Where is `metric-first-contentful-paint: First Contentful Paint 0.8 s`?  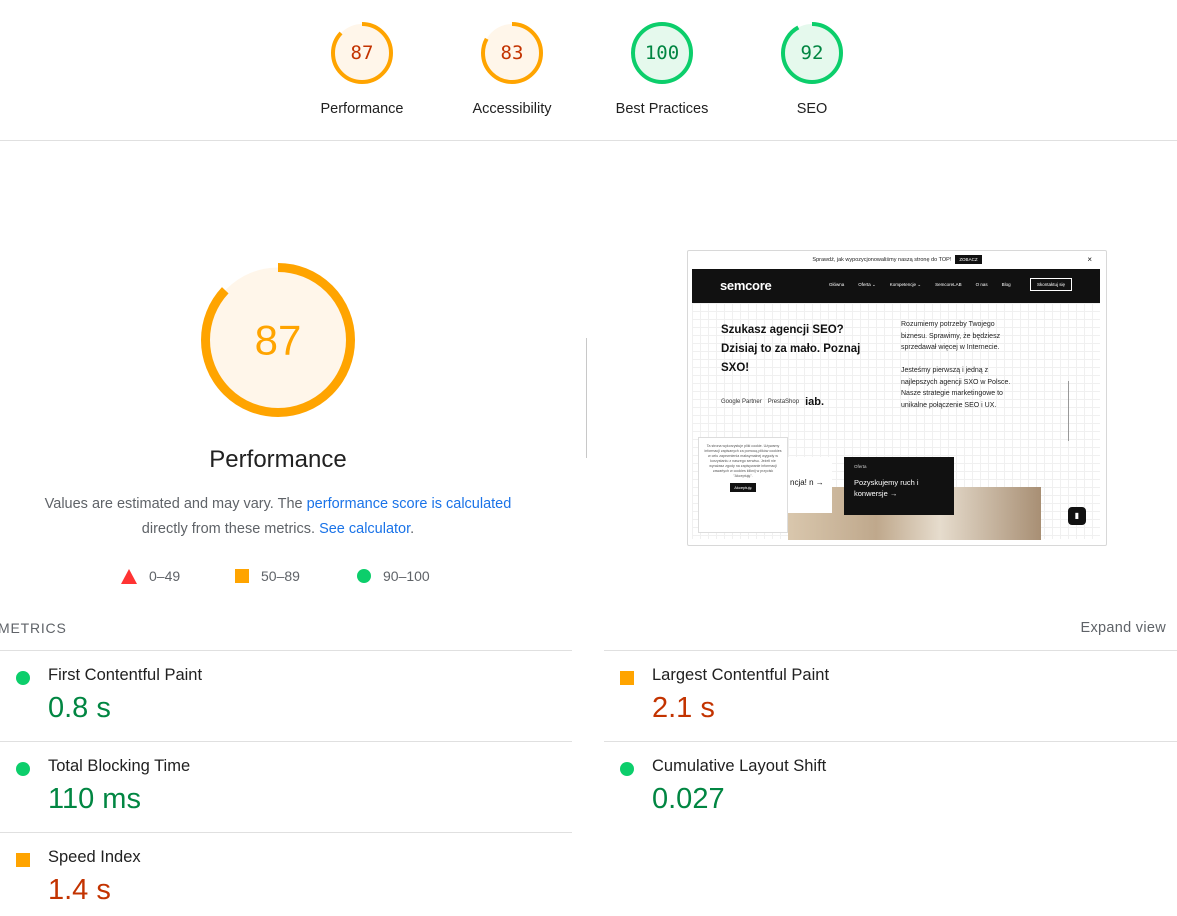
metric-first-contentful-paint: First Contentful Paint 0.8 s is located at coordinates (286, 695).